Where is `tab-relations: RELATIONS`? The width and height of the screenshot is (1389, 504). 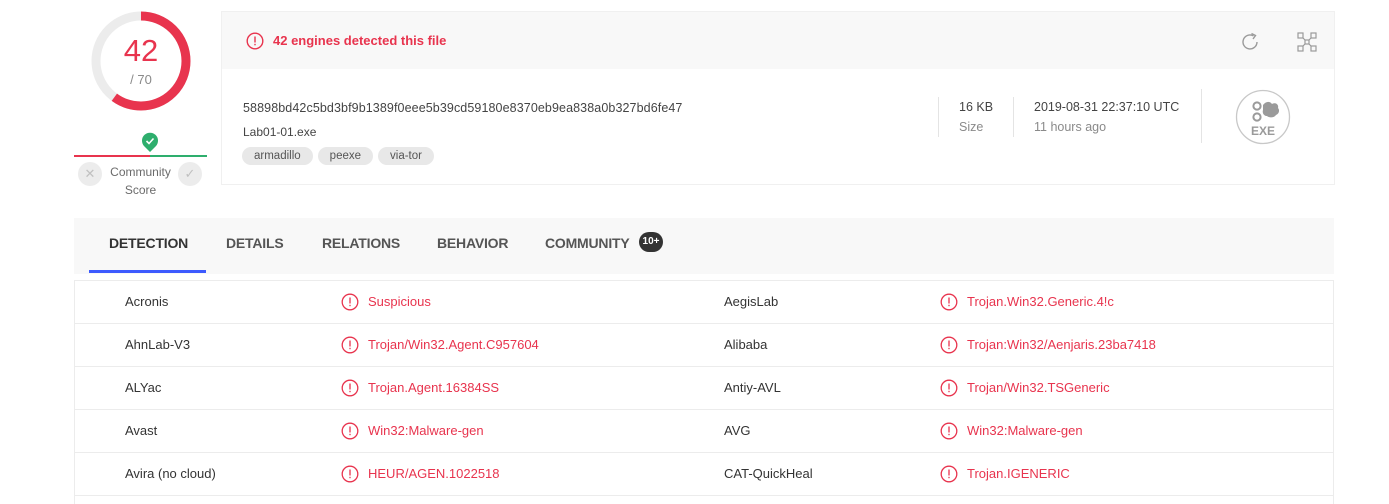 tab-relations: RELATIONS is located at coordinates (361, 246).